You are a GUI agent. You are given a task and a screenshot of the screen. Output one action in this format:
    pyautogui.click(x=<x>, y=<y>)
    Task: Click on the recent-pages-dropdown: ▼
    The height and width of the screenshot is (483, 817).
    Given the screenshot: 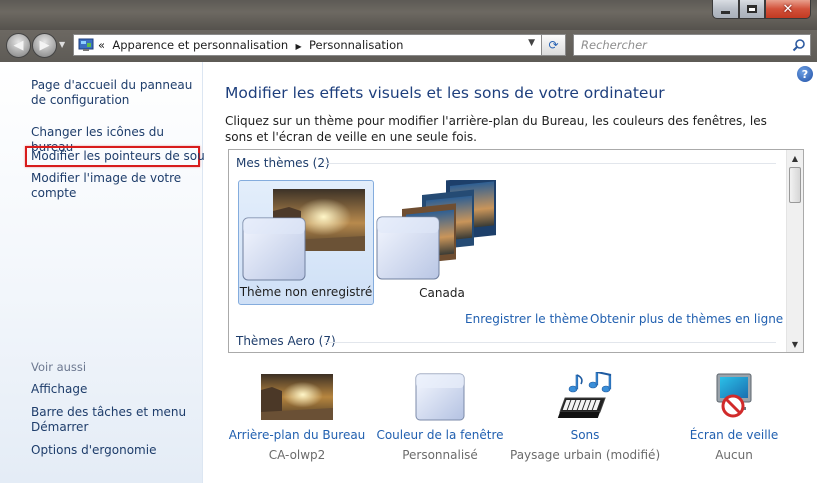 What is the action you would take?
    pyautogui.click(x=64, y=45)
    